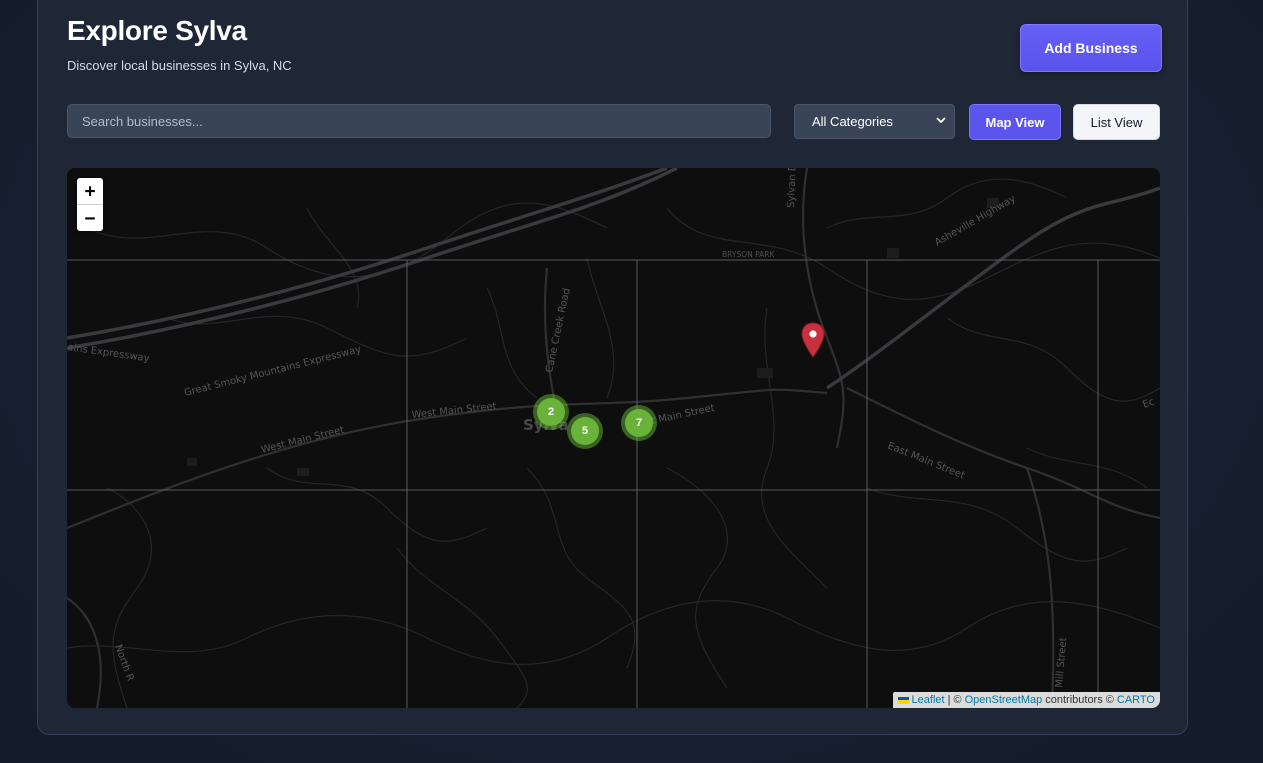 This screenshot has height=763, width=1263. Describe the element at coordinates (1015, 122) in the screenshot. I see `map-view-button: Map View` at that location.